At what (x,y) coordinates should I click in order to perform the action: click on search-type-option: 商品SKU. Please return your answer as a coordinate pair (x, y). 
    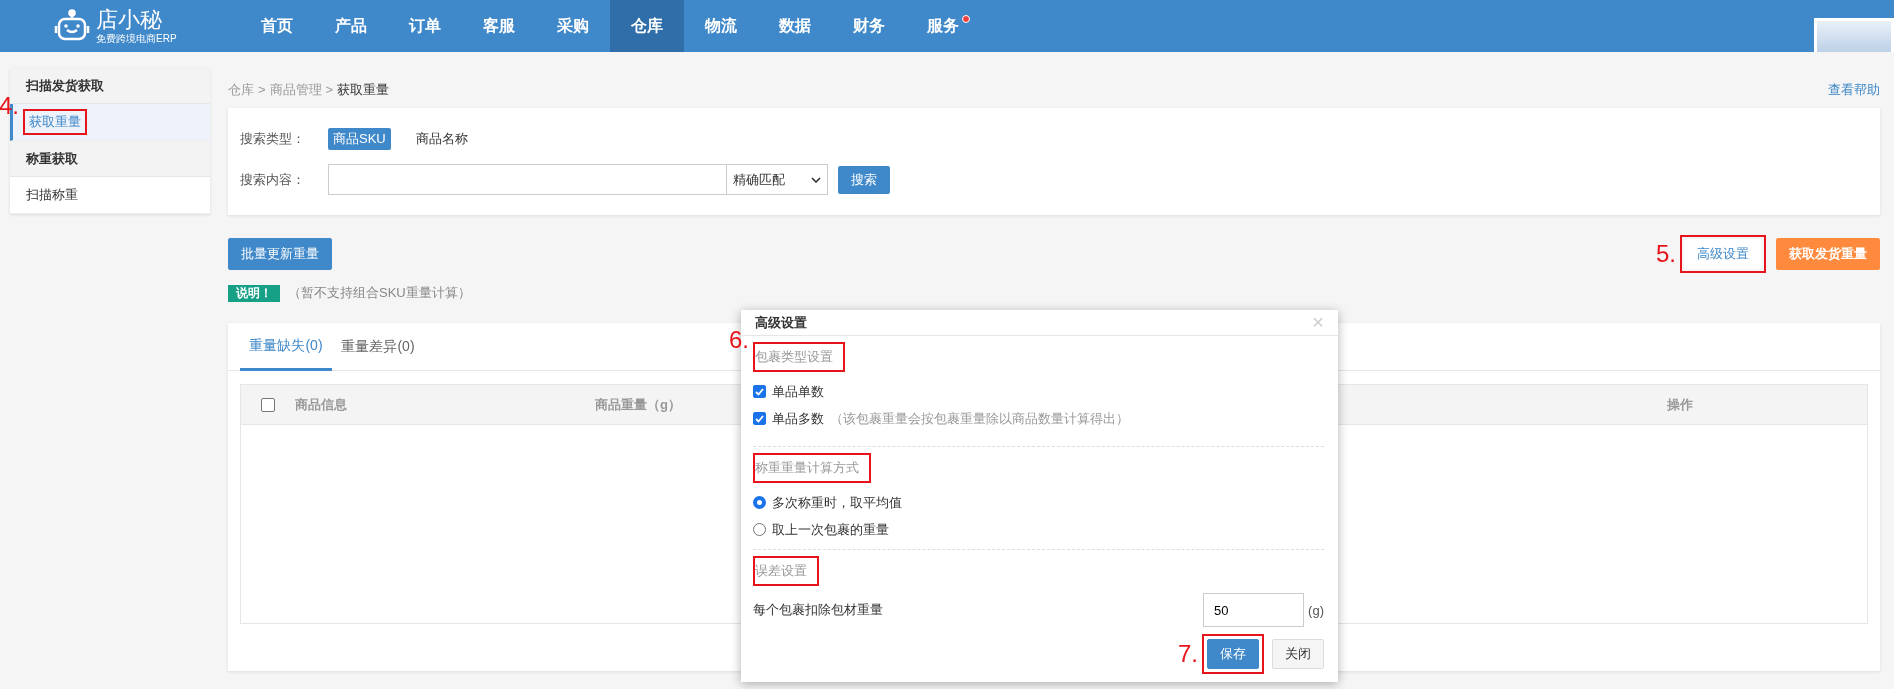
    Looking at the image, I should click on (359, 139).